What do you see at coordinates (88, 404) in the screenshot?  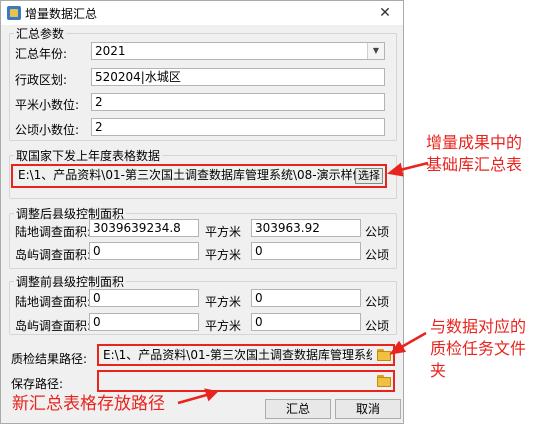 I see `save-annotation: 新汇总表格存放路径` at bounding box center [88, 404].